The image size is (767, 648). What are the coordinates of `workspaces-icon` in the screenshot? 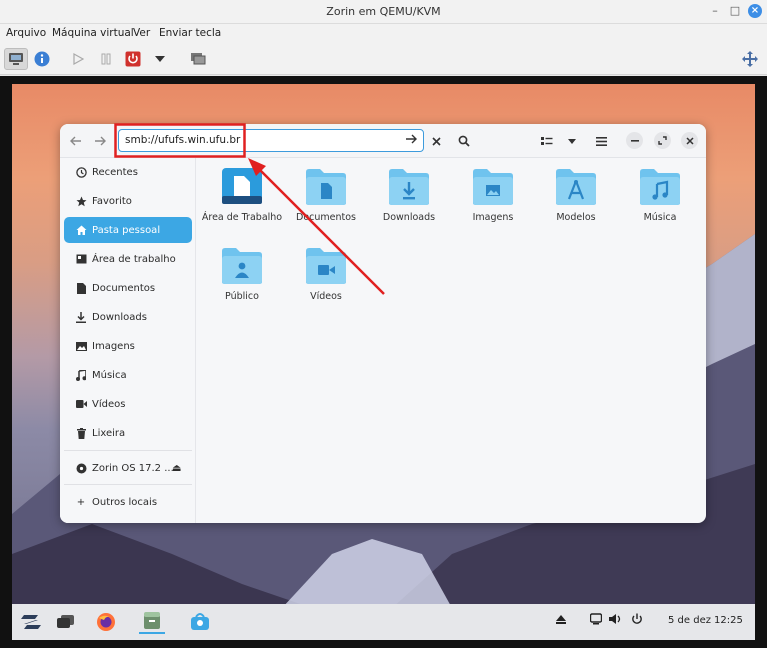 It's located at (66, 622).